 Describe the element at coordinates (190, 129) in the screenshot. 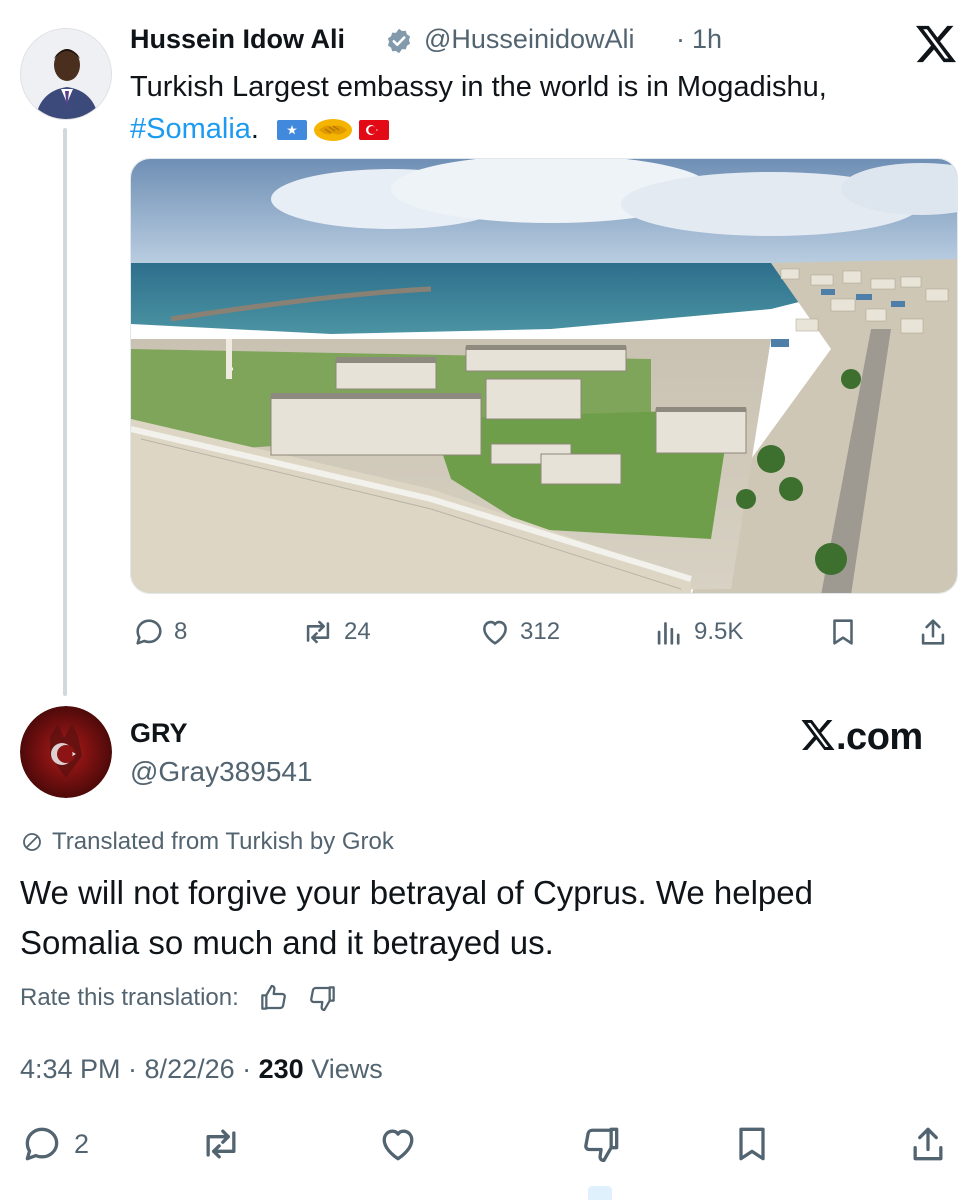

I see `hashtag-link: #Somalia` at that location.